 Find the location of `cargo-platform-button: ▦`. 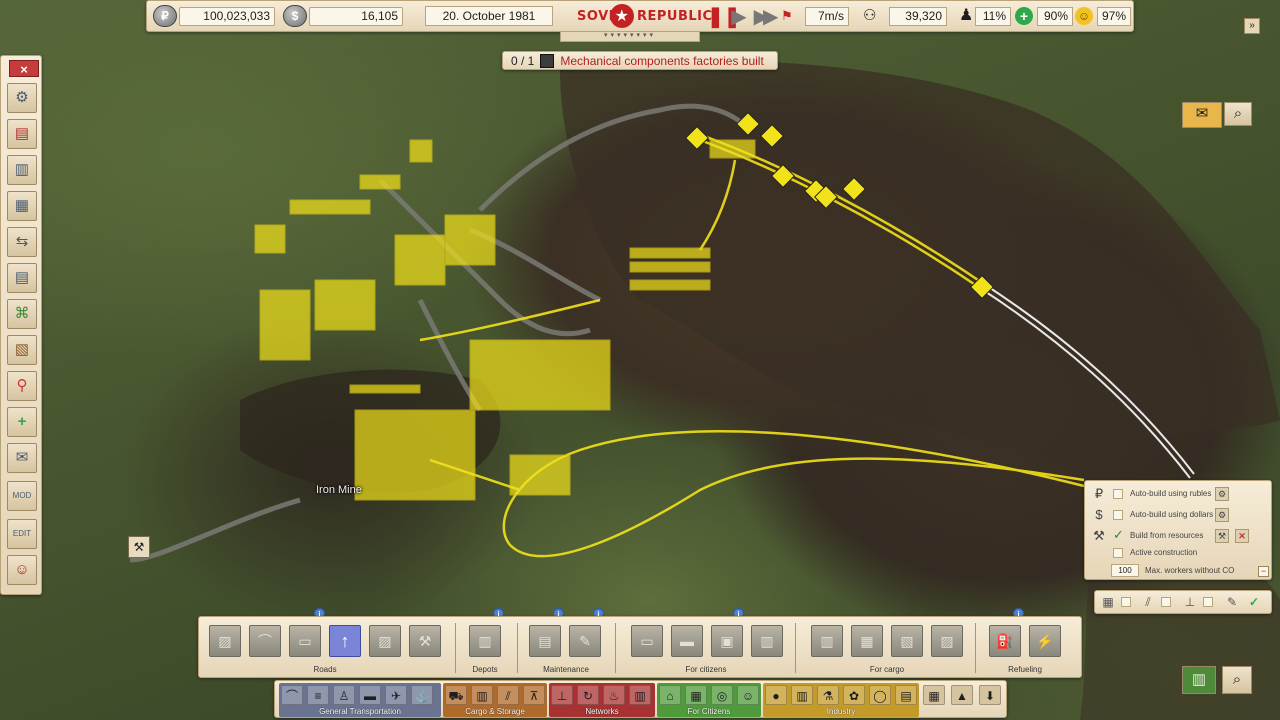

cargo-platform-button: ▦ is located at coordinates (867, 641).